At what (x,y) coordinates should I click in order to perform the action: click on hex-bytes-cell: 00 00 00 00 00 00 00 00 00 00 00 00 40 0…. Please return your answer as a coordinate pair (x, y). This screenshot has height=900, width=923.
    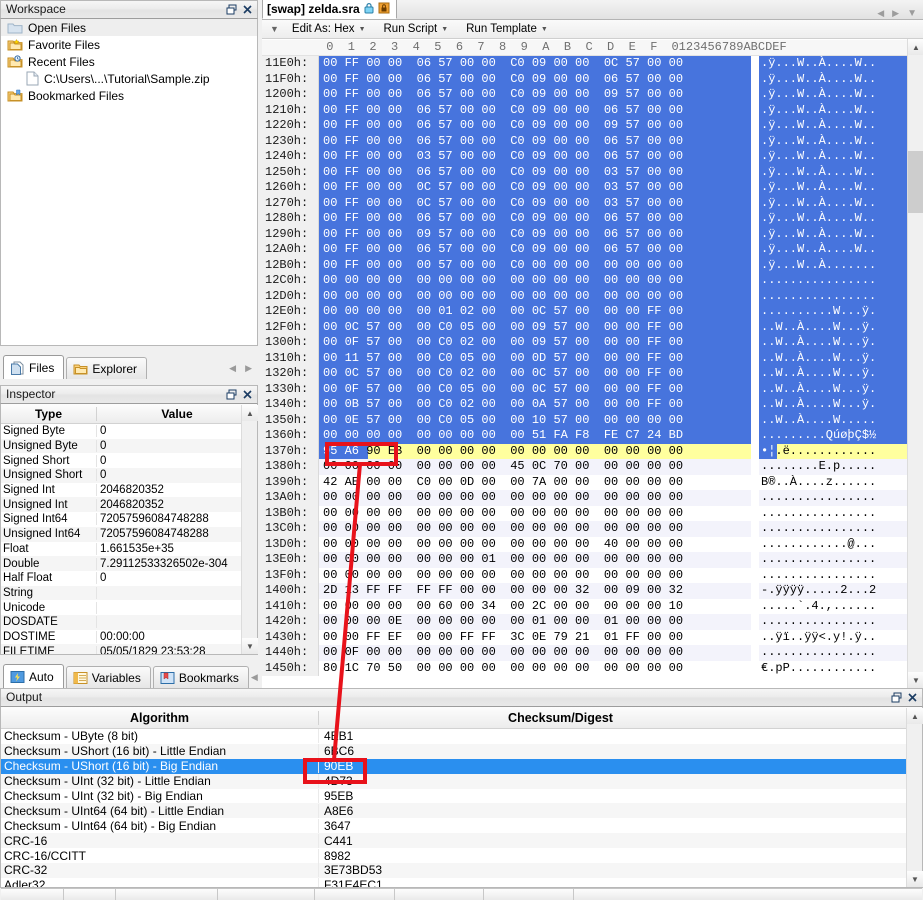
    Looking at the image, I should click on (535, 545).